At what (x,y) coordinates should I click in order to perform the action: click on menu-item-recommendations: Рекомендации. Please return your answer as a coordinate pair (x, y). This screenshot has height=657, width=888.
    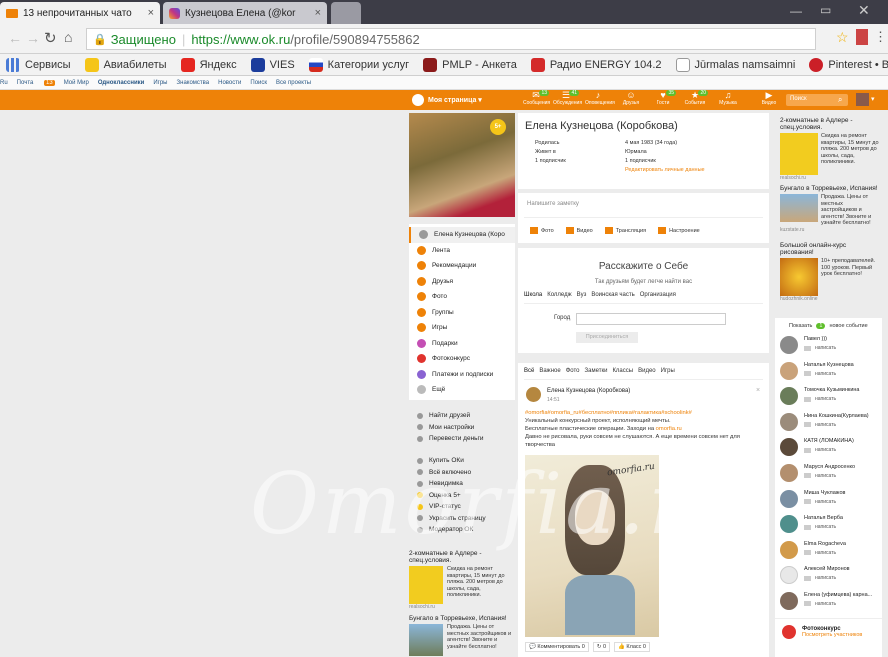
    Looking at the image, I should click on (462, 266).